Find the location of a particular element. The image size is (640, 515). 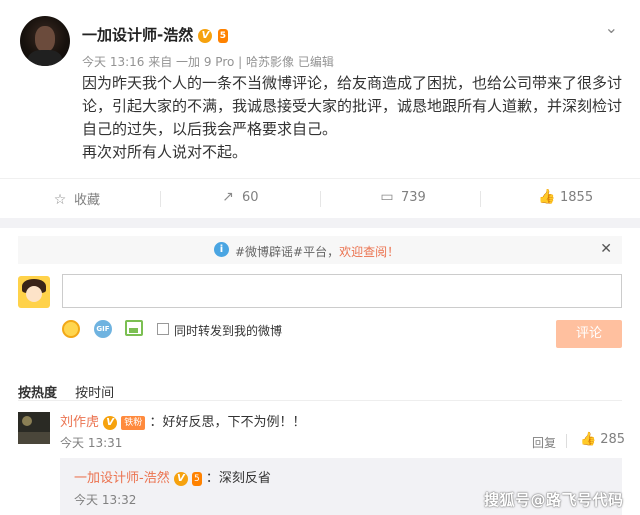

image-icon is located at coordinates (134, 328).